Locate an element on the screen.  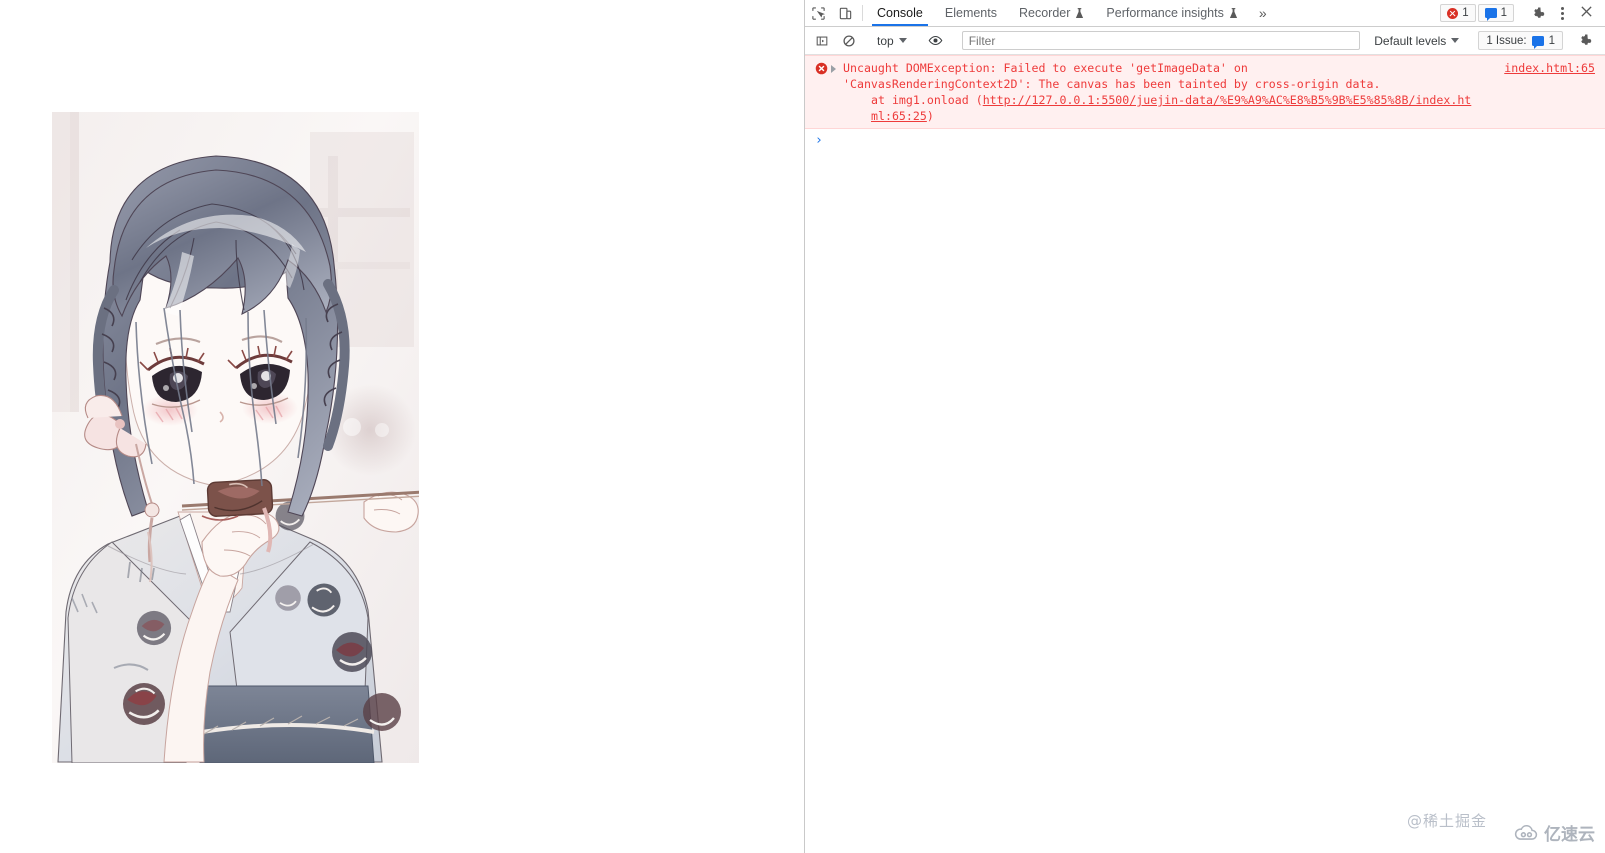
watermark-secondary-label: 亿速云 is located at coordinates (1569, 835).